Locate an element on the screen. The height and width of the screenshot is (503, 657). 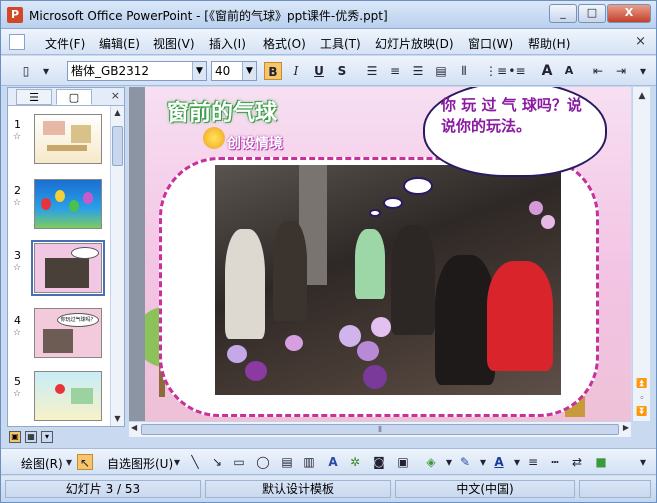
tab-slides: ▢ is located at coordinates (74, 97).